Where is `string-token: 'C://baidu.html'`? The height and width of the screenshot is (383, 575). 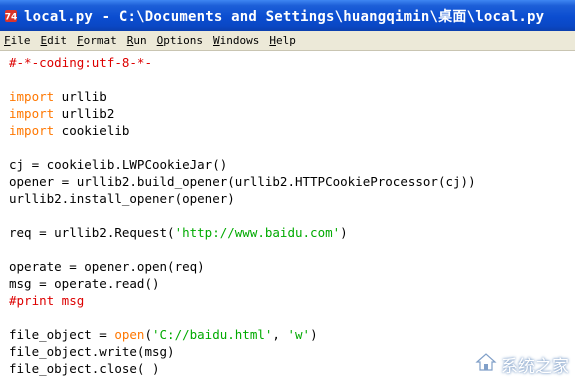
string-token: 'C://baidu.html' is located at coordinates (212, 334).